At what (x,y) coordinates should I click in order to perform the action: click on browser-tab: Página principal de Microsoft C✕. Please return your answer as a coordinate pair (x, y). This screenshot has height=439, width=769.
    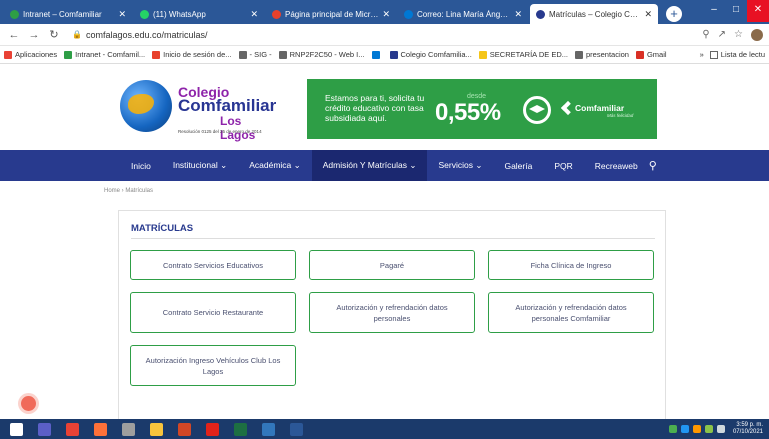
    Looking at the image, I should click on (331, 14).